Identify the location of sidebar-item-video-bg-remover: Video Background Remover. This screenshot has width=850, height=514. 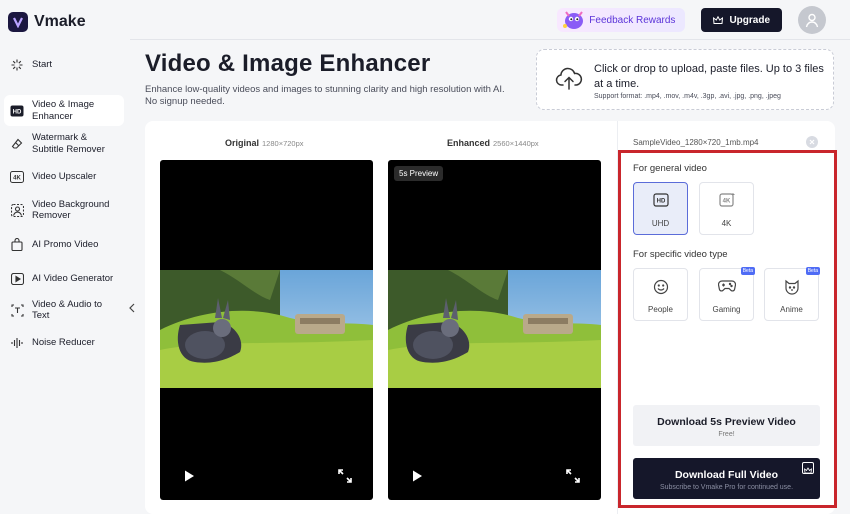
(64, 210).